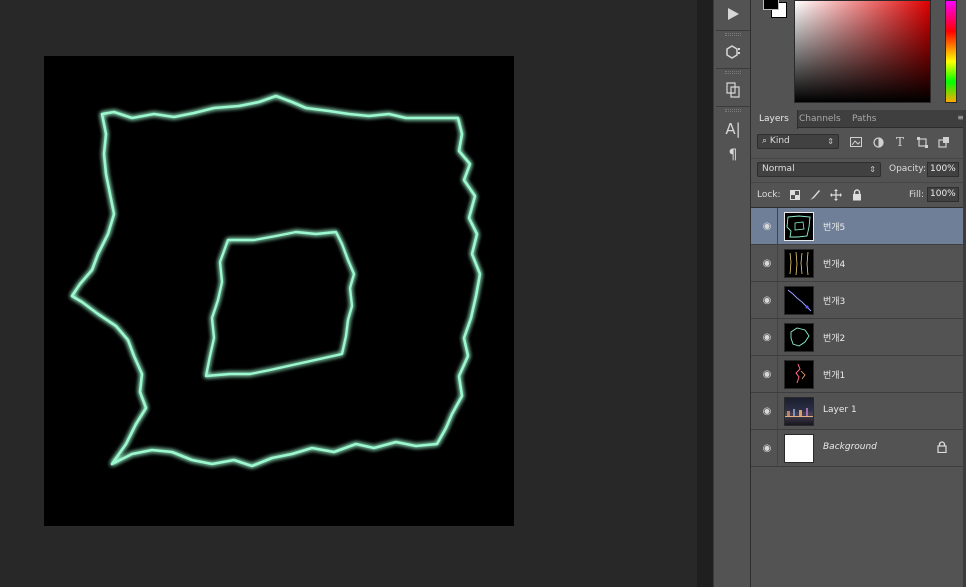 The width and height of the screenshot is (966, 587). I want to click on clone-source-icon, so click(733, 90).